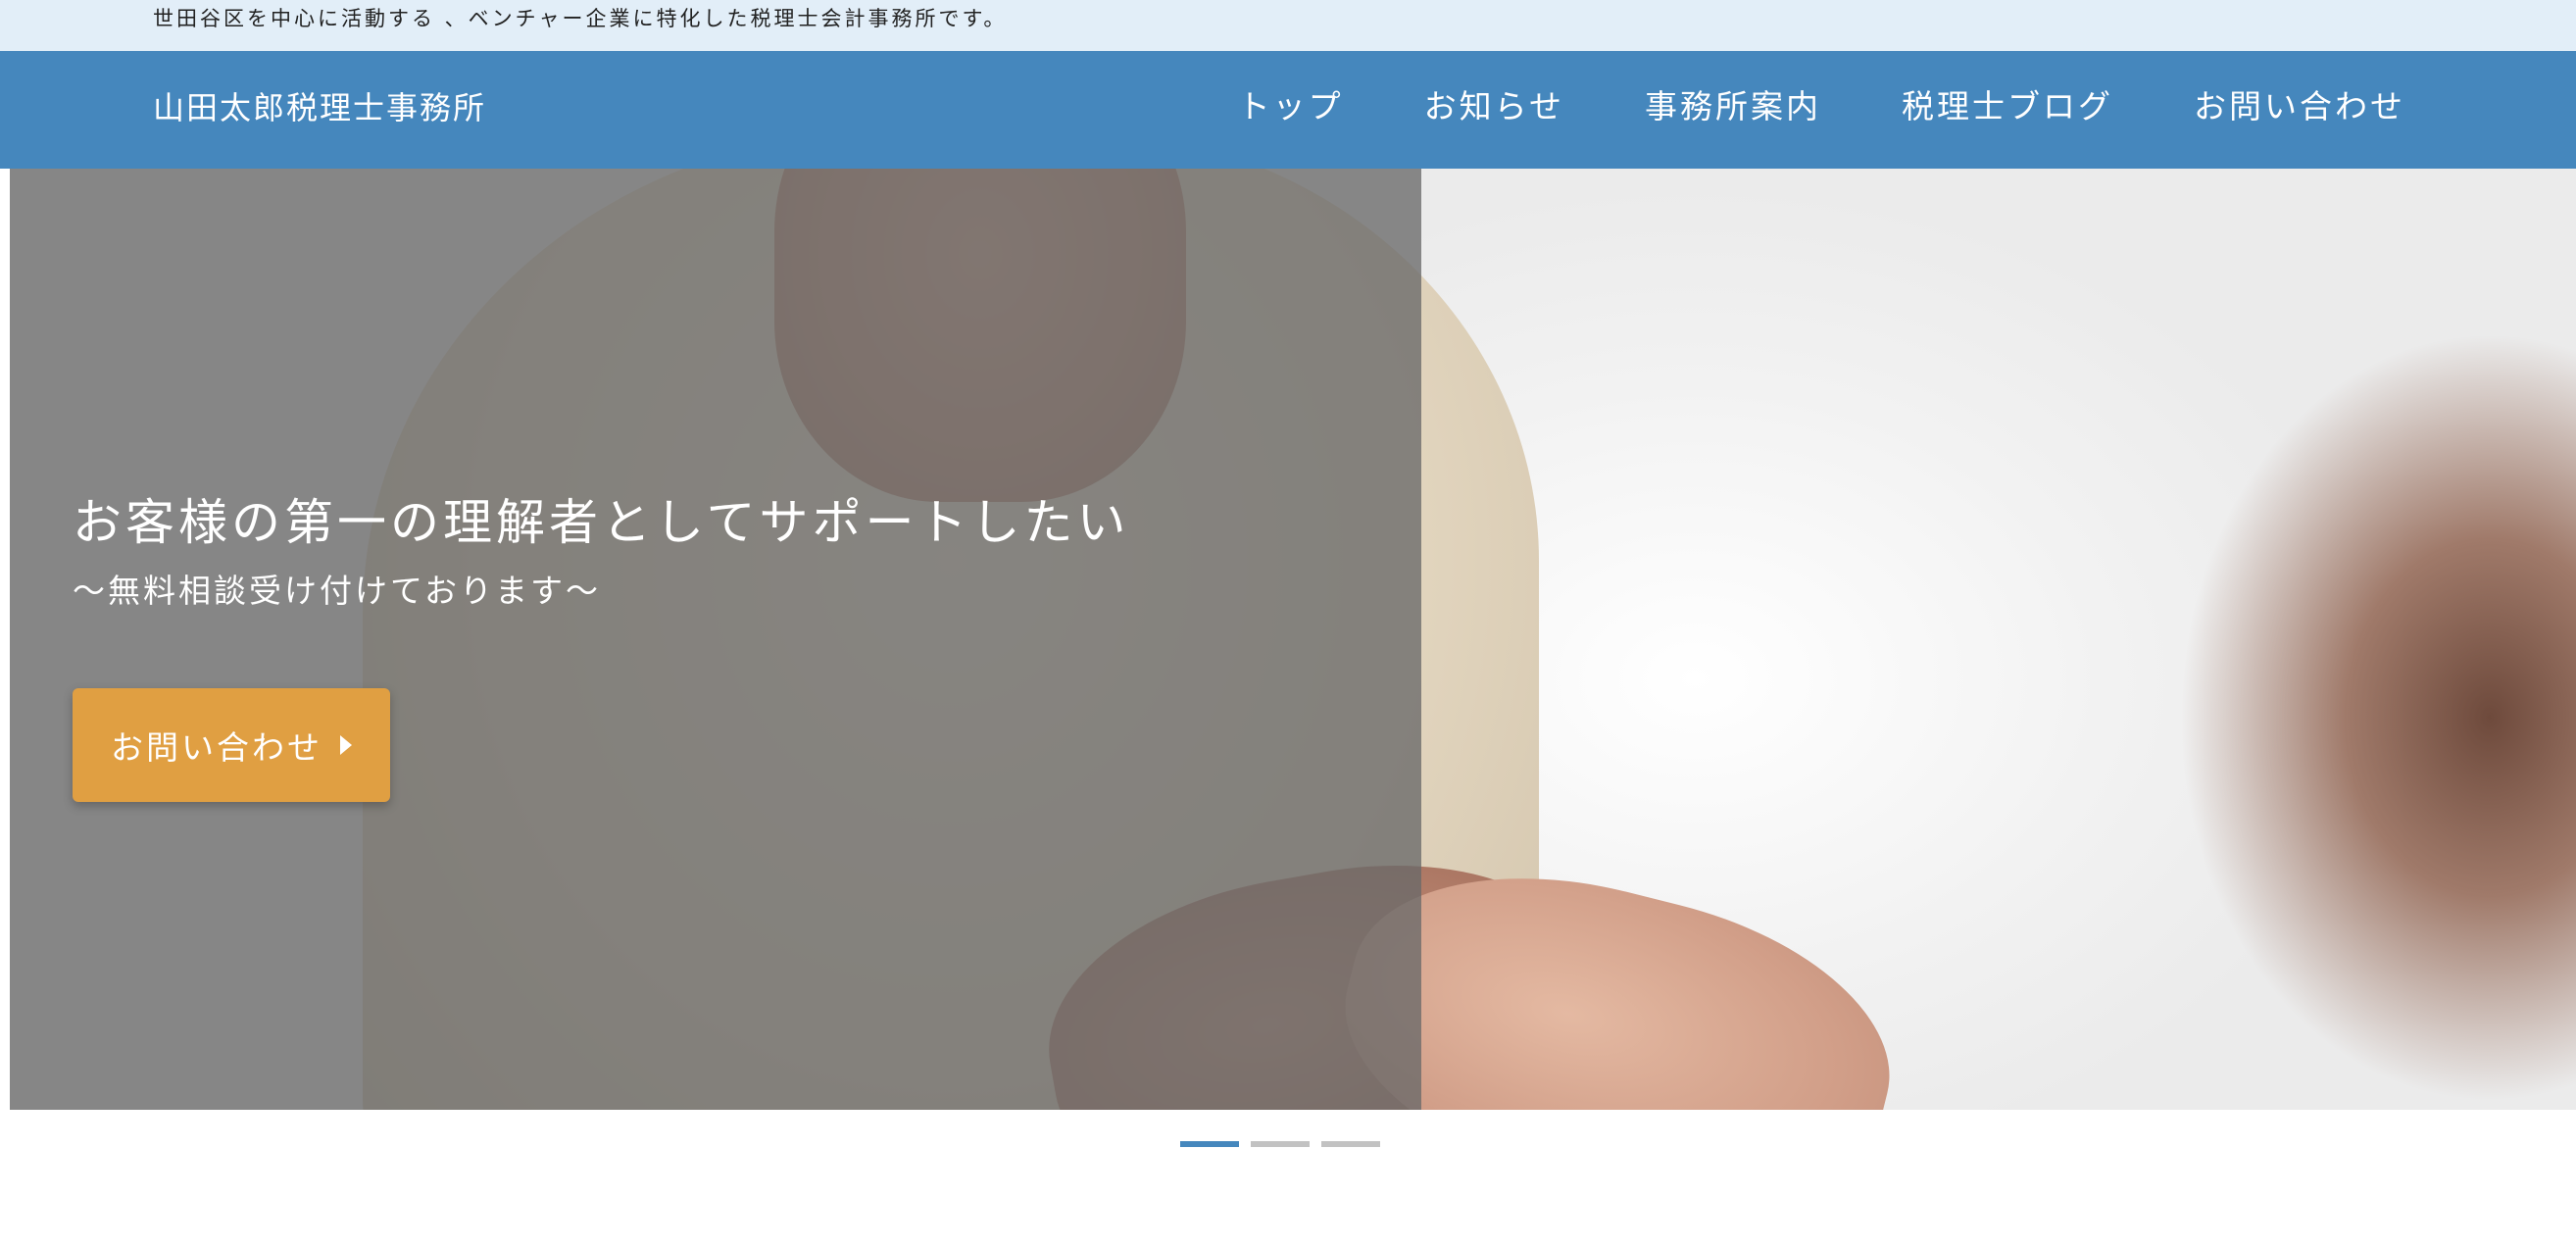  Describe the element at coordinates (580, 18) in the screenshot. I see `site-tagline: 世田谷区を中心に活動する 、ベンチャー企業に特化した税理士会計事務所です。` at that location.